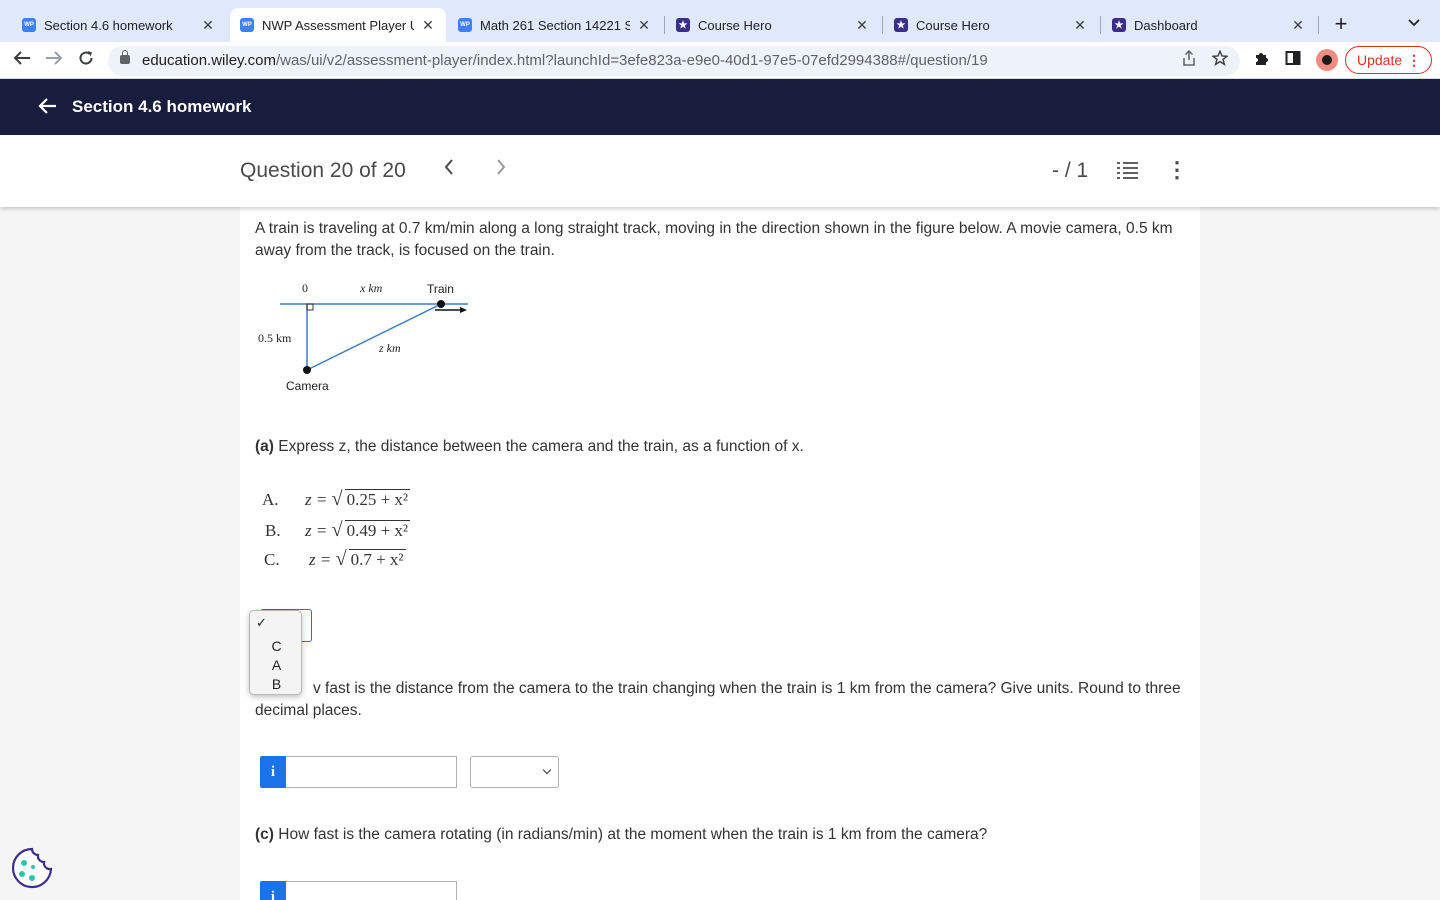  What do you see at coordinates (32, 868) in the screenshot?
I see `cookie-settings-icon` at bounding box center [32, 868].